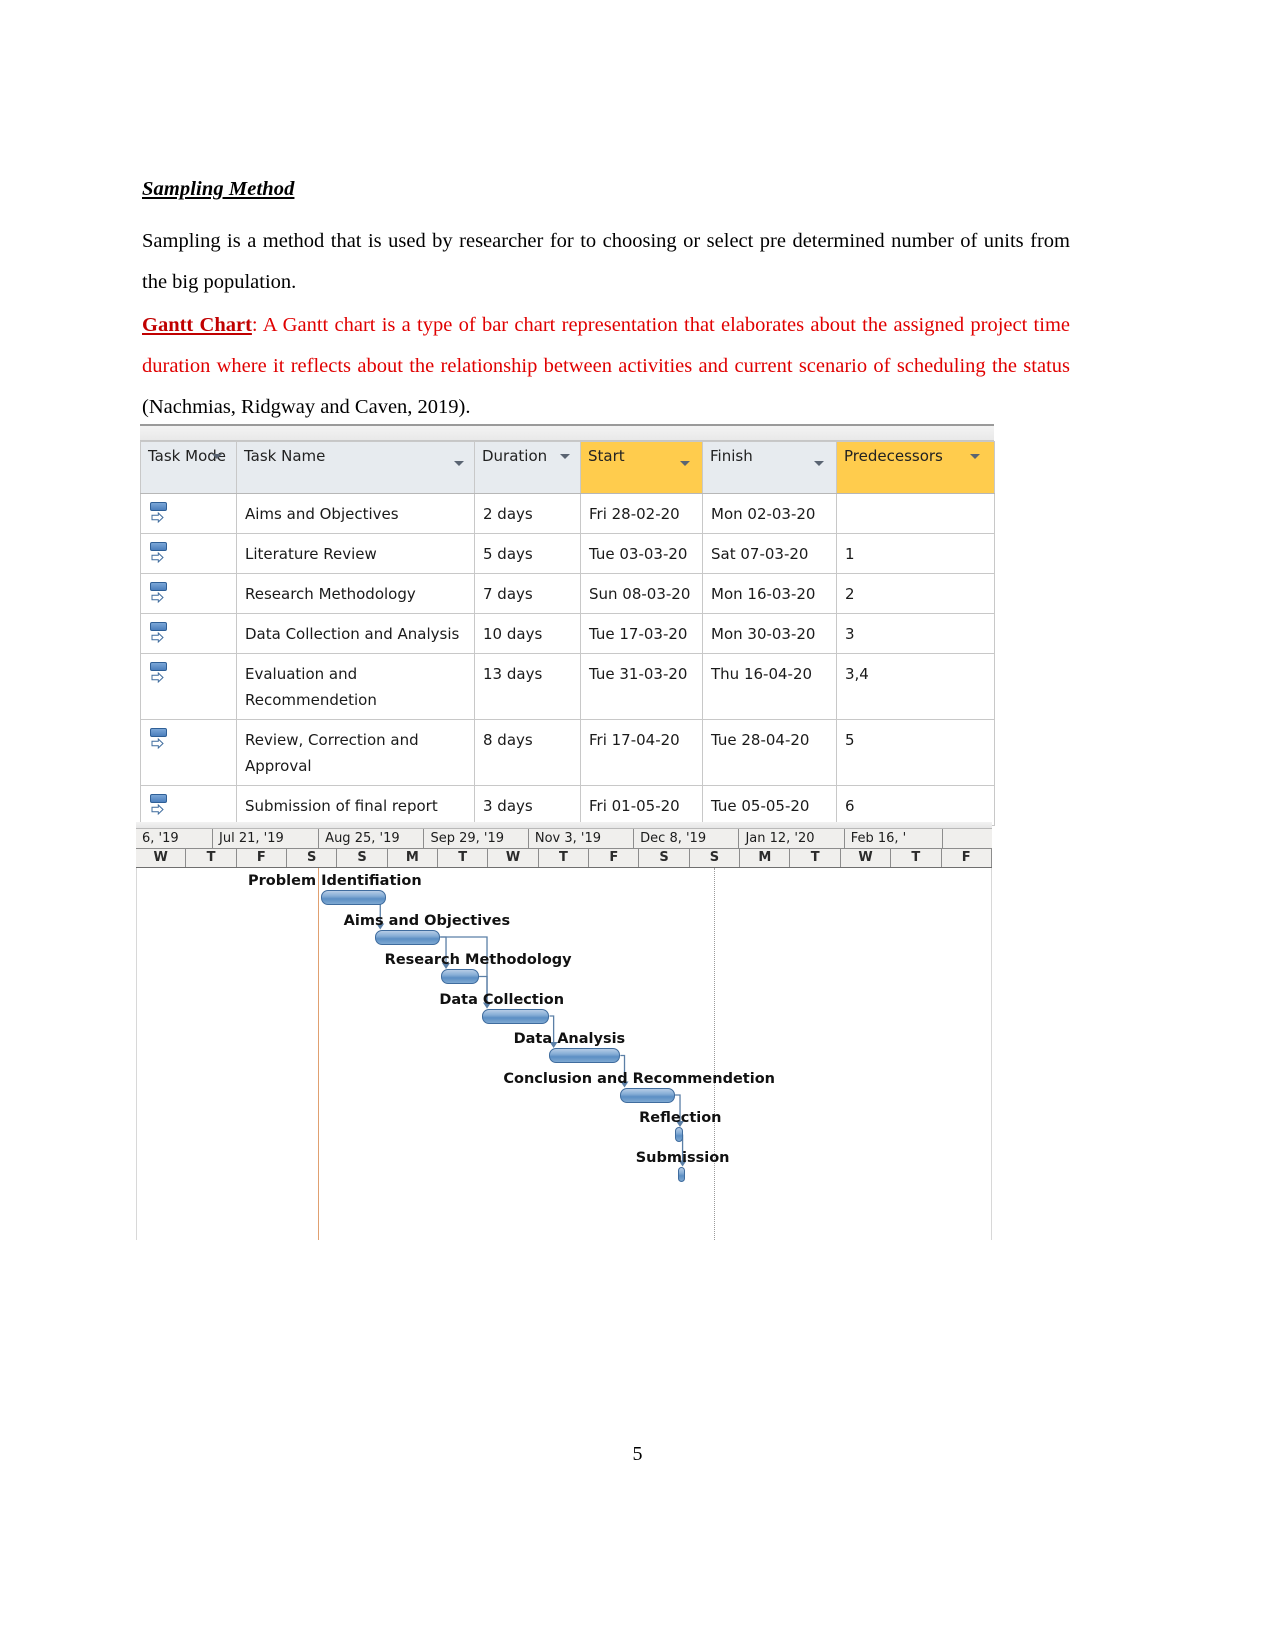 The image size is (1275, 1651). Describe the element at coordinates (527, 513) in the screenshot. I see `cell-duration: 2 days` at that location.